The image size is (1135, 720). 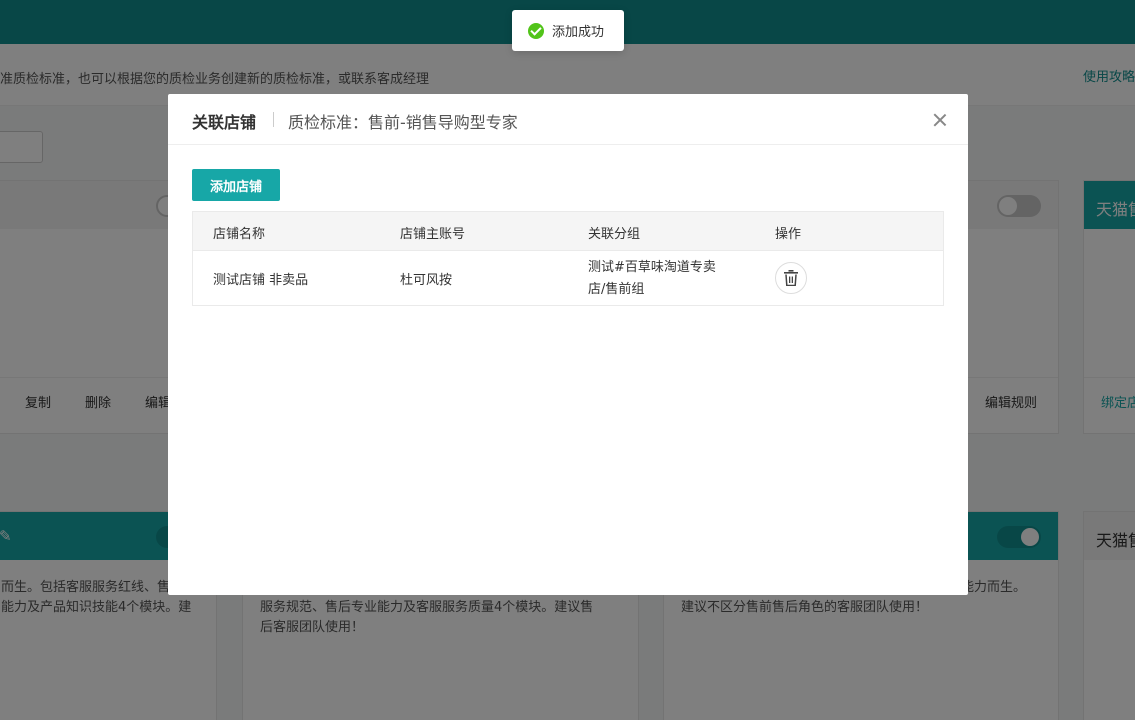 What do you see at coordinates (578, 32) in the screenshot?
I see `toast-text: 添加成功` at bounding box center [578, 32].